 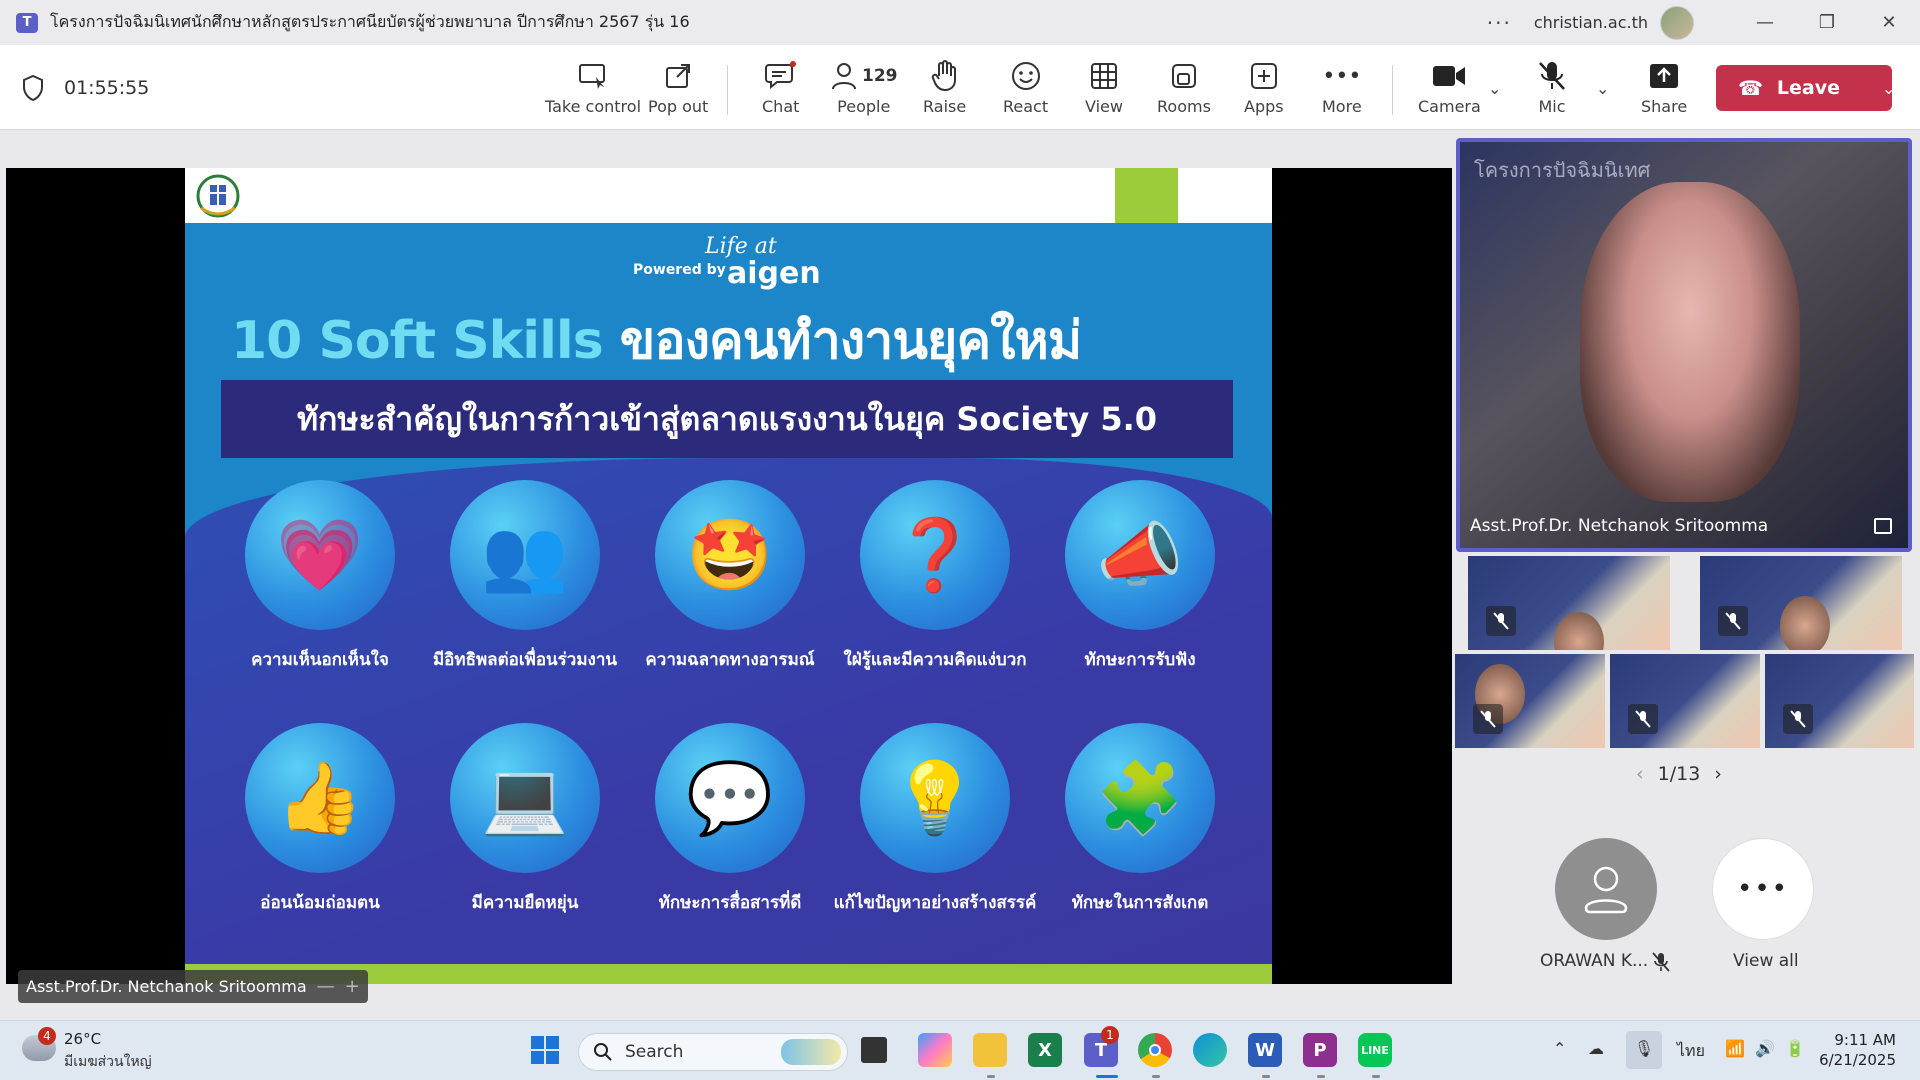 I want to click on apps-label: Apps, so click(x=1264, y=106).